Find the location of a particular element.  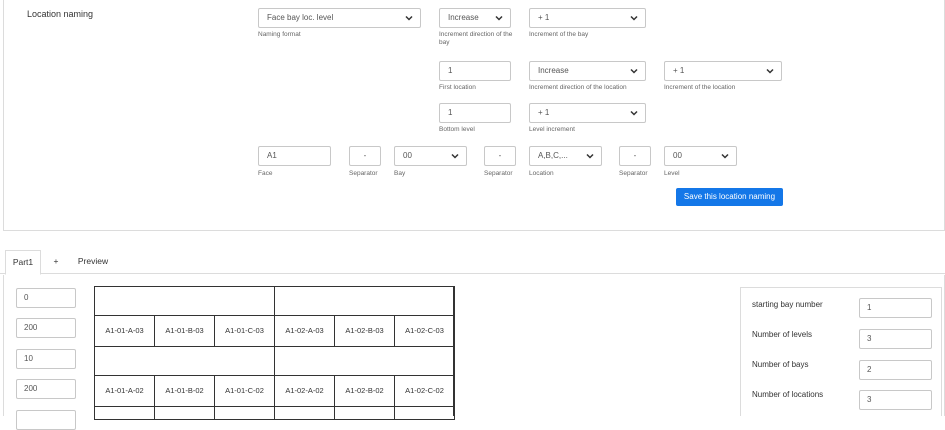

separator-2-hint: Separator is located at coordinates (498, 173).